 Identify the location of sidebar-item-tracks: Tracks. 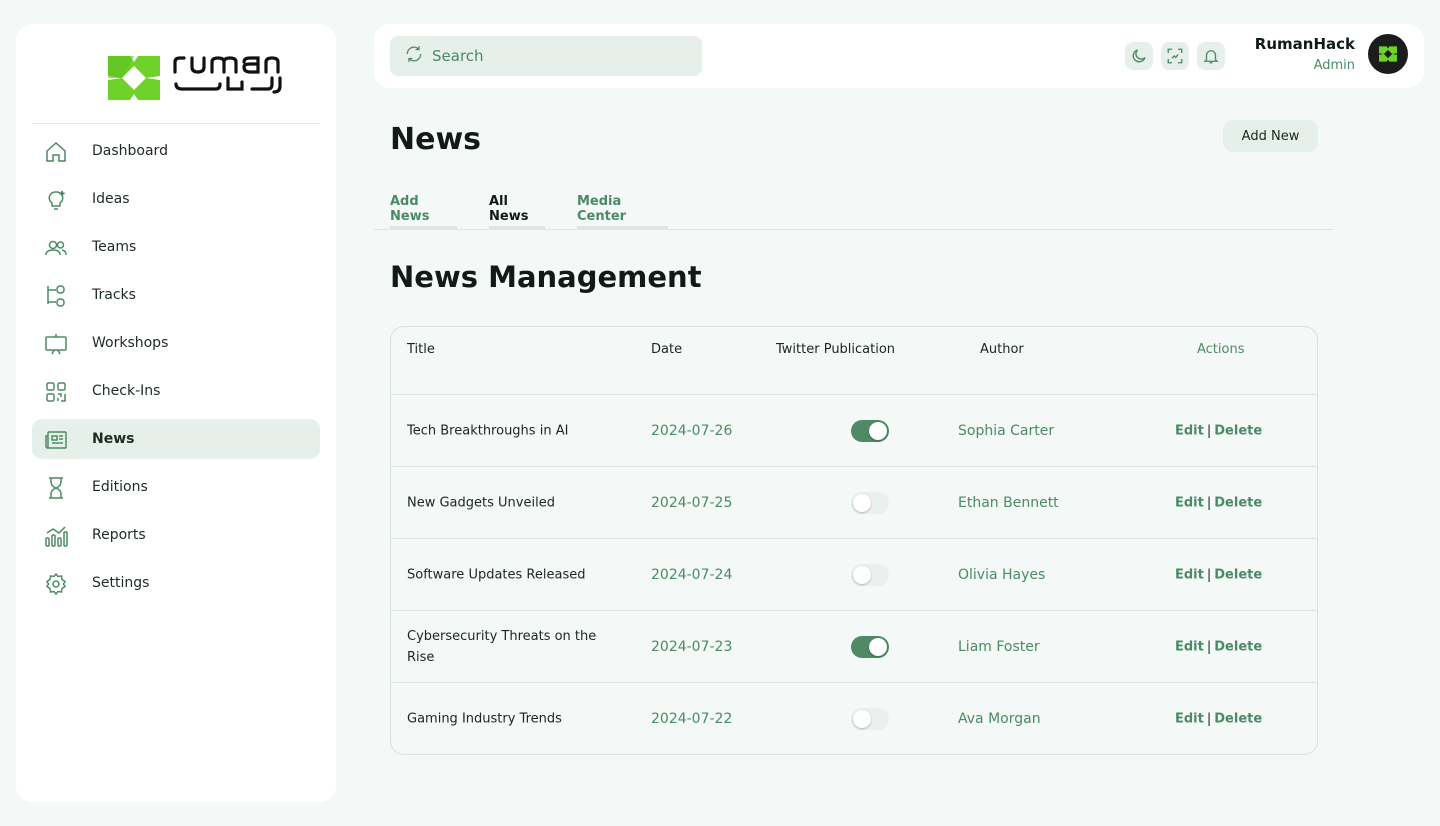
(176, 295).